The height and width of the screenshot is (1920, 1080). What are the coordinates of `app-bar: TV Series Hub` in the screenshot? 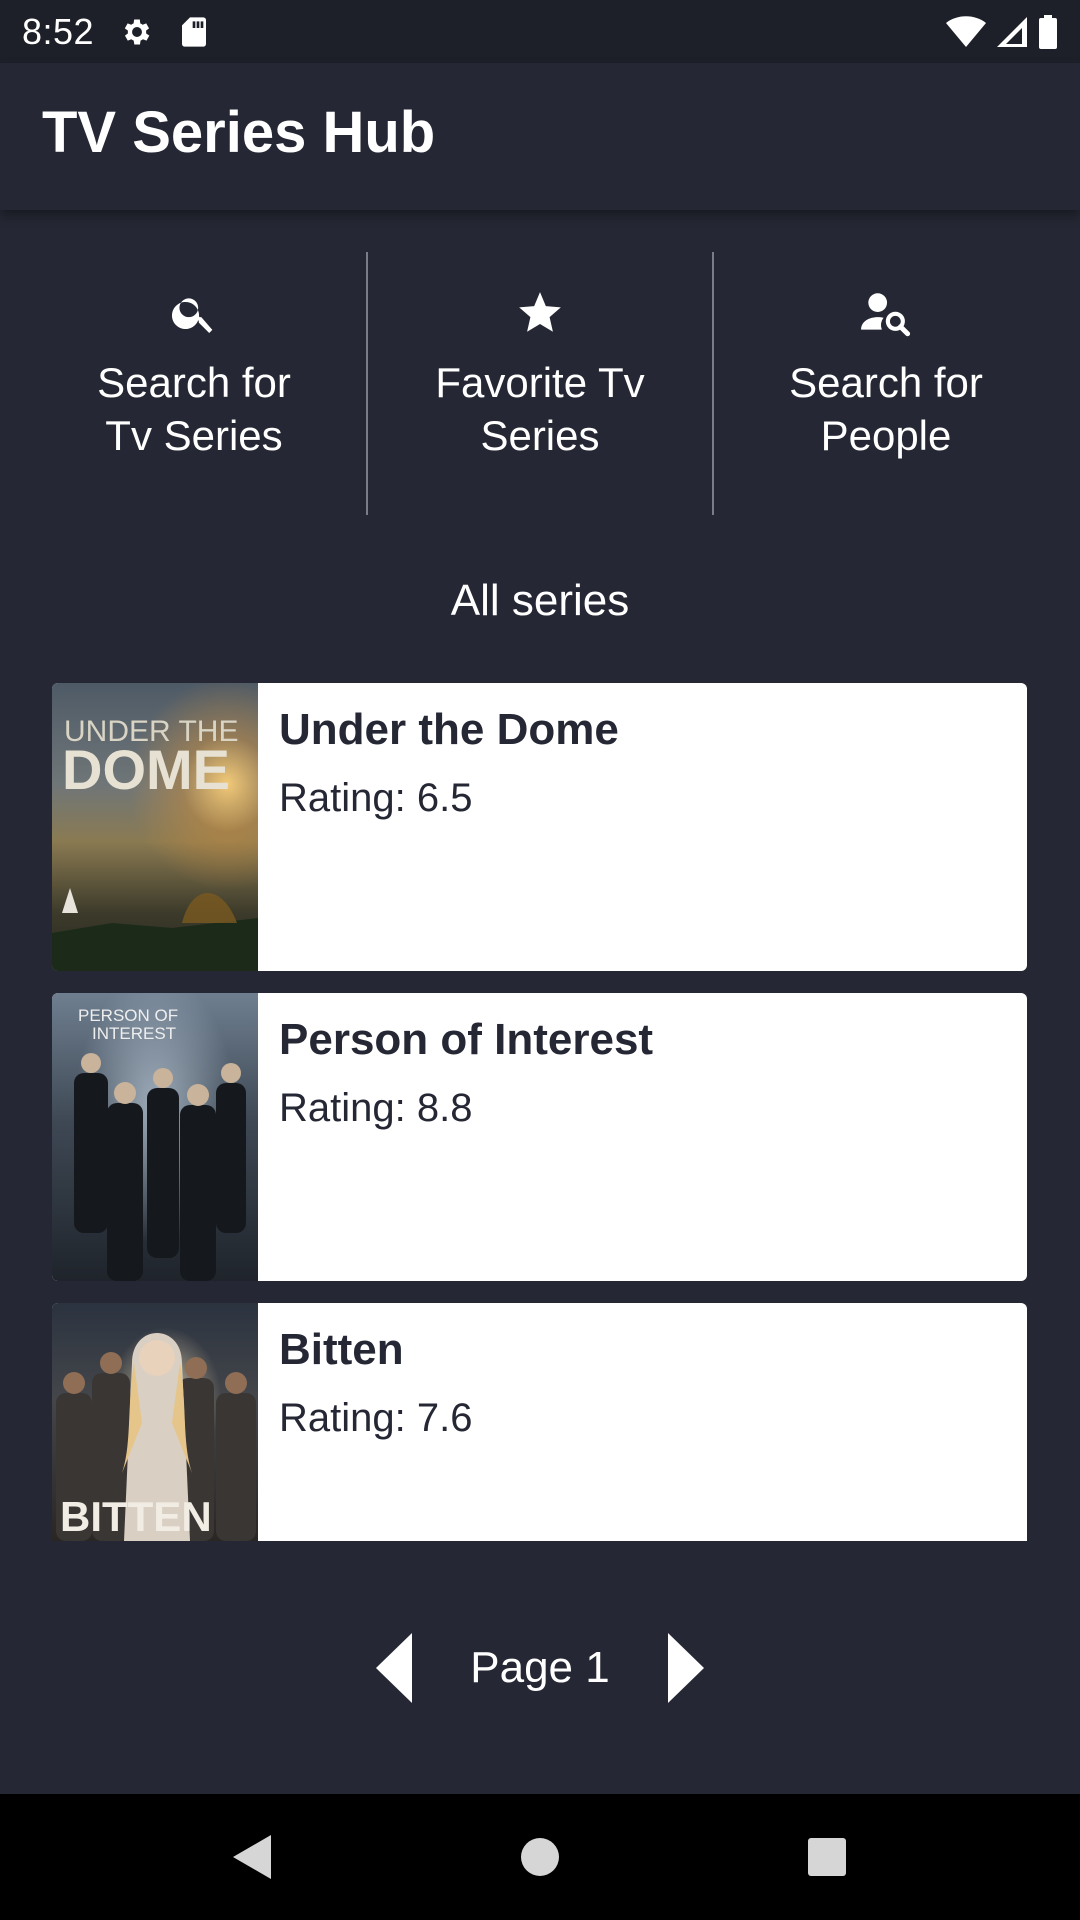 It's located at (540, 136).